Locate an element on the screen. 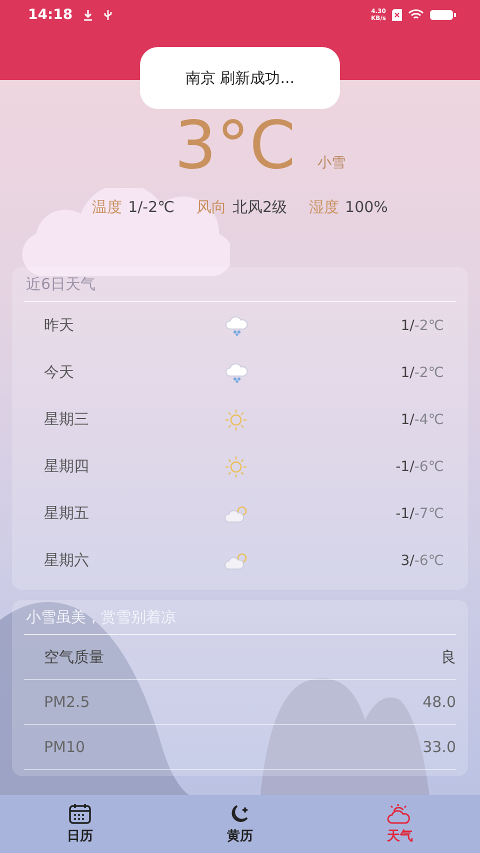 The height and width of the screenshot is (853, 480). day-label: 星期三 is located at coordinates (67, 419).